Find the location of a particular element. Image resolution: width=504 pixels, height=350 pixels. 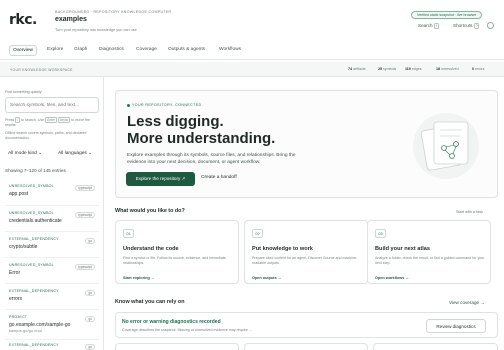

status-dot-icon is located at coordinates (128, 105).